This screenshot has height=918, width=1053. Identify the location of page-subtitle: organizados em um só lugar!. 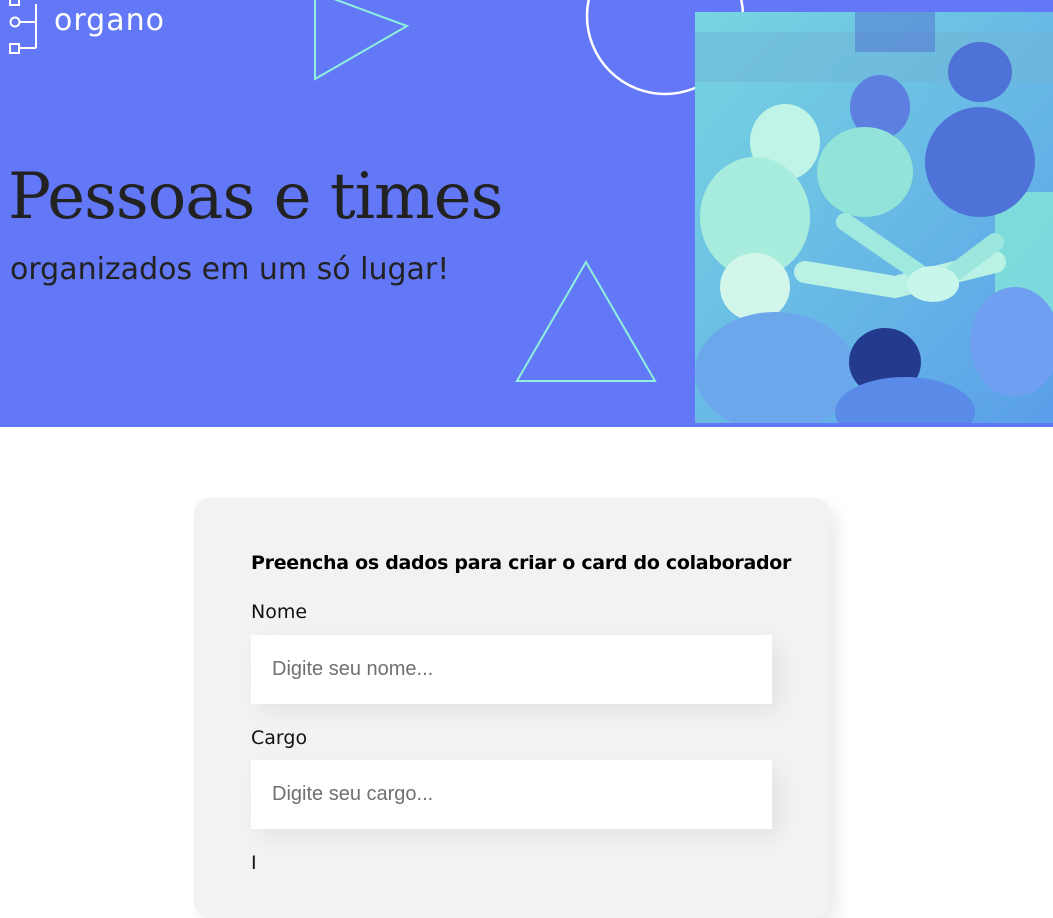
(230, 269).